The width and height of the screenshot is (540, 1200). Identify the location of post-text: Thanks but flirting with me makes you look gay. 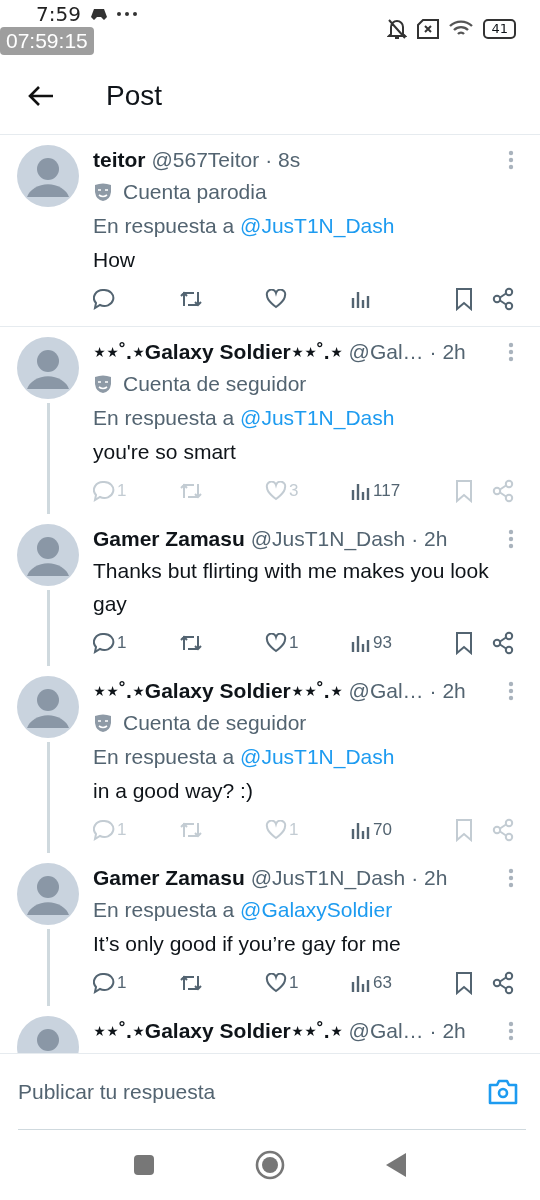
(291, 587).